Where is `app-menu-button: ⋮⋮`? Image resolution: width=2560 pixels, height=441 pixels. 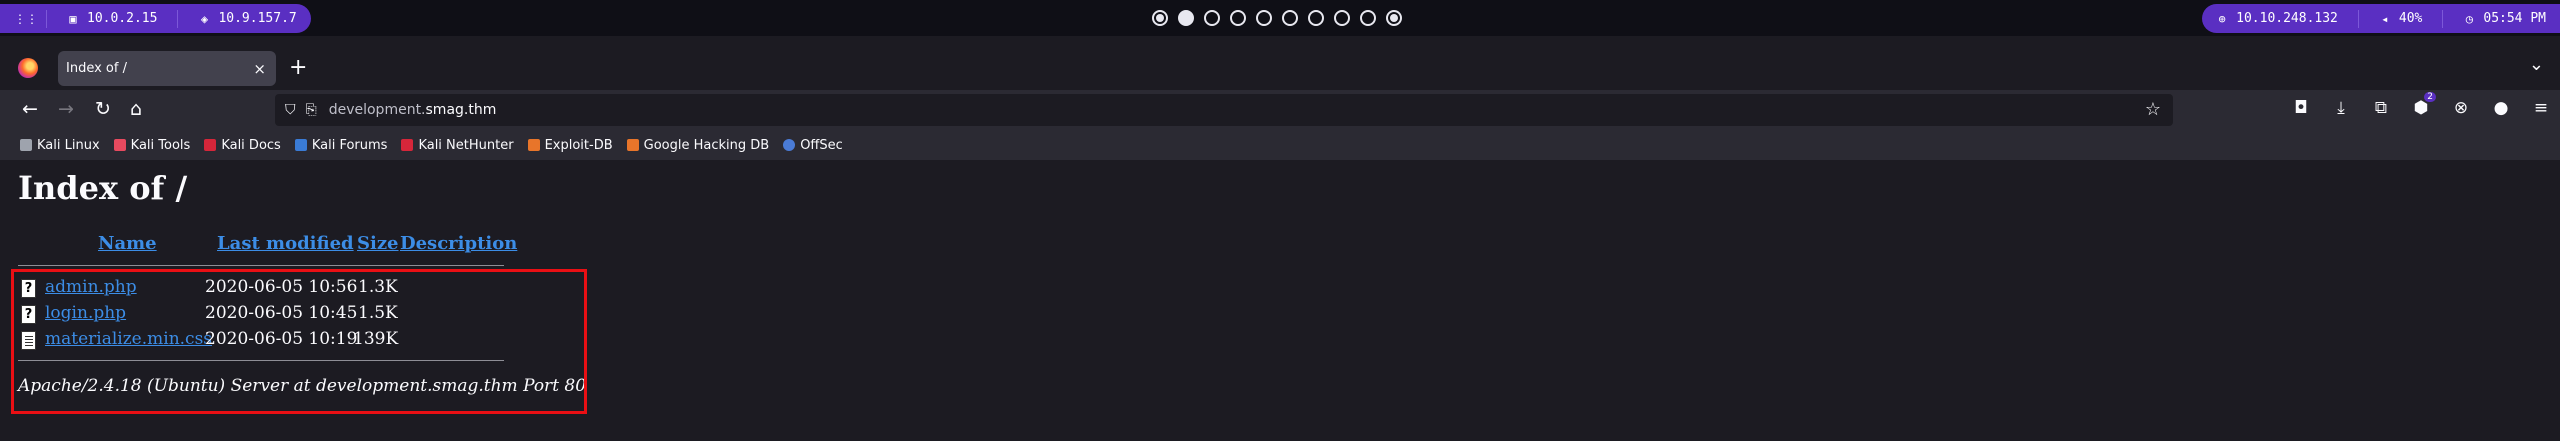
app-menu-button: ⋮⋮ is located at coordinates (26, 18).